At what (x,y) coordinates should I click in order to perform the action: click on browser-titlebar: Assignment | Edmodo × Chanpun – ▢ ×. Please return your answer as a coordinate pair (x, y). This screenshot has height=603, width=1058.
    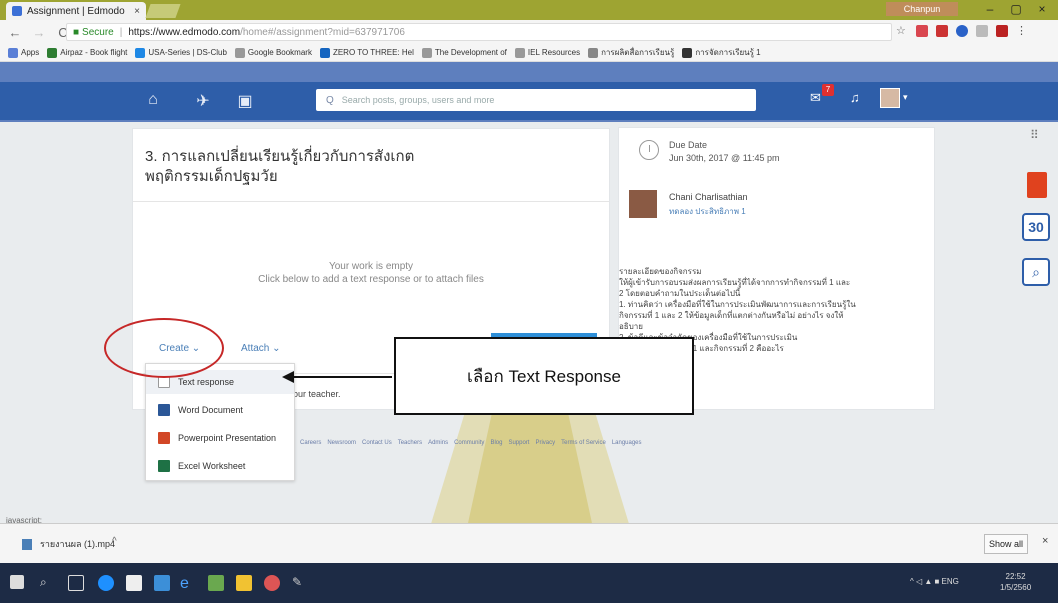
    Looking at the image, I should click on (529, 10).